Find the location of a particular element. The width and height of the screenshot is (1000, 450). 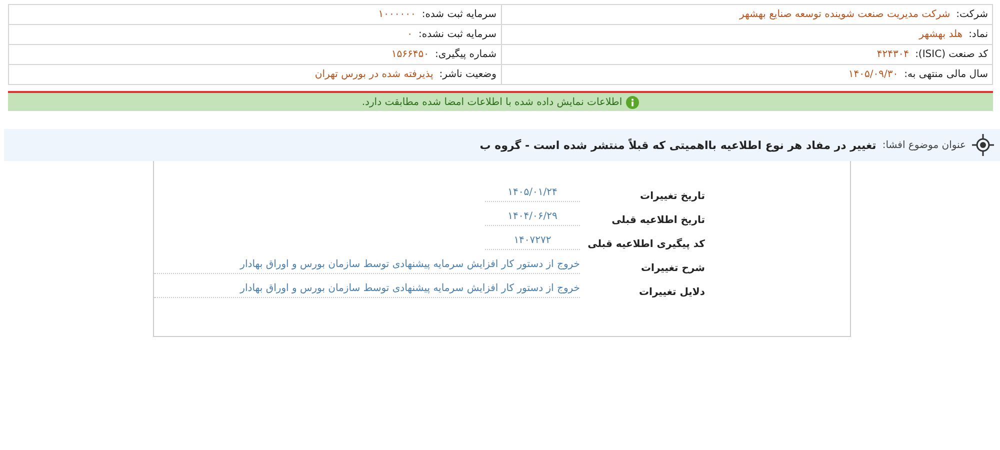

field-value: ۱۴۰۵/۰۹/۳۰ is located at coordinates (873, 74).